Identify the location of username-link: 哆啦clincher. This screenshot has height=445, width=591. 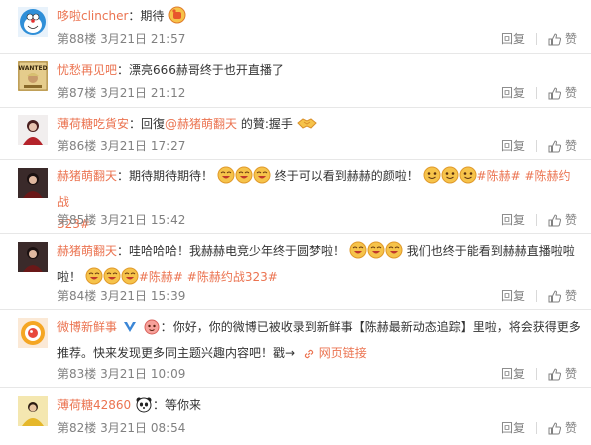
(92, 16).